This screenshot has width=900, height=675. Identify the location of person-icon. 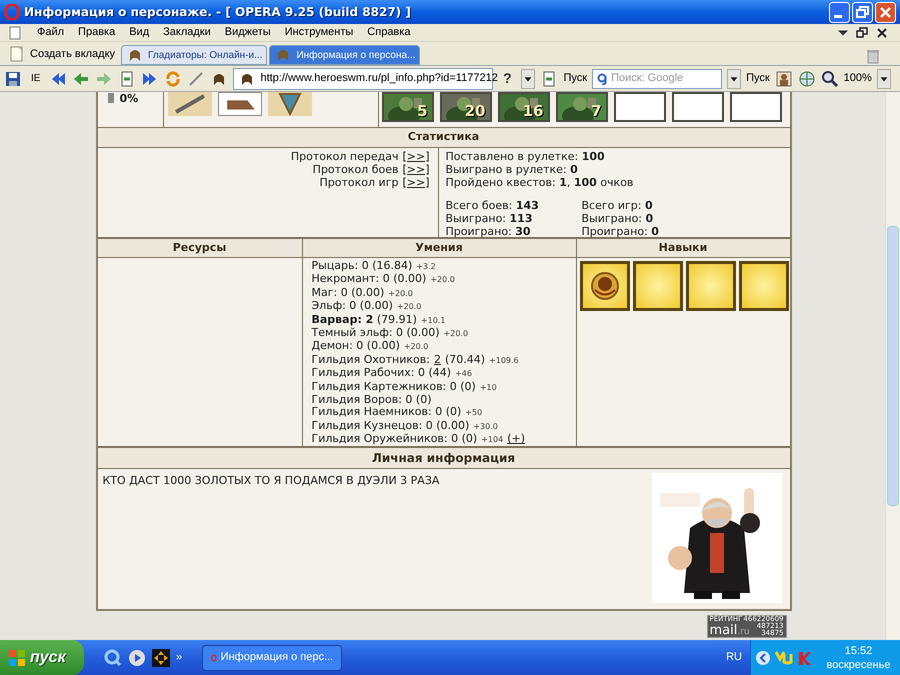
(783, 79).